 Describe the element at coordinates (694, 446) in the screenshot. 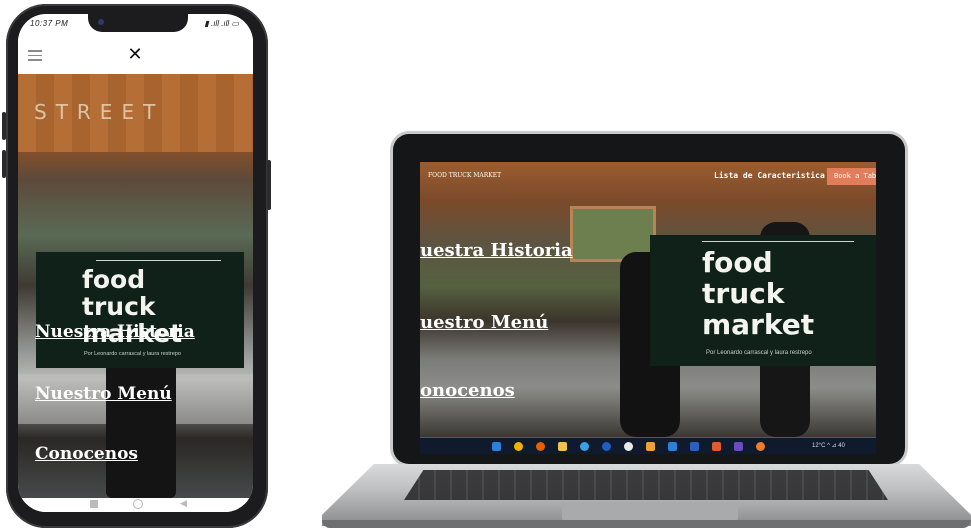

I see `word-icon` at that location.